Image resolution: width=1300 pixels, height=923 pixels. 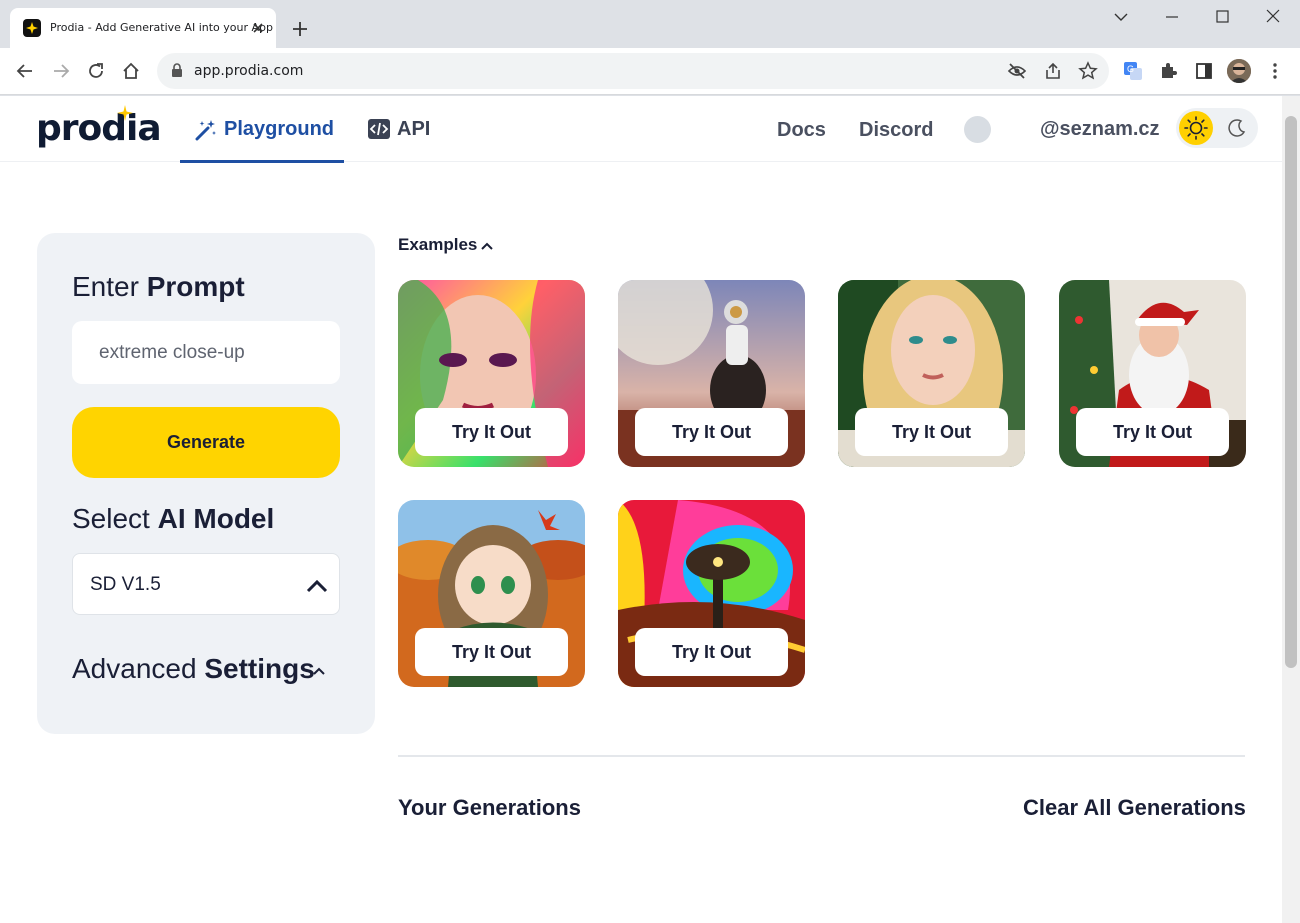 What do you see at coordinates (489, 807) in the screenshot?
I see `your-generations-title: Your Generations` at bounding box center [489, 807].